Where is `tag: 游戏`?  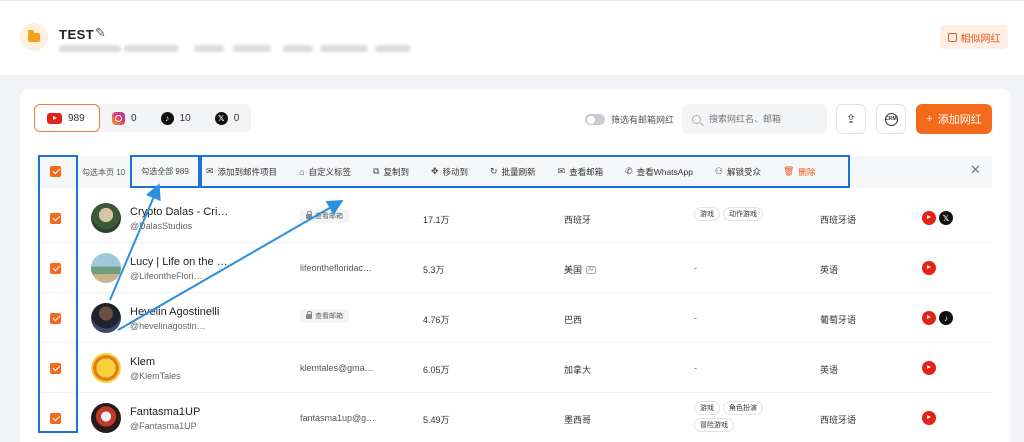 tag: 游戏 is located at coordinates (707, 214).